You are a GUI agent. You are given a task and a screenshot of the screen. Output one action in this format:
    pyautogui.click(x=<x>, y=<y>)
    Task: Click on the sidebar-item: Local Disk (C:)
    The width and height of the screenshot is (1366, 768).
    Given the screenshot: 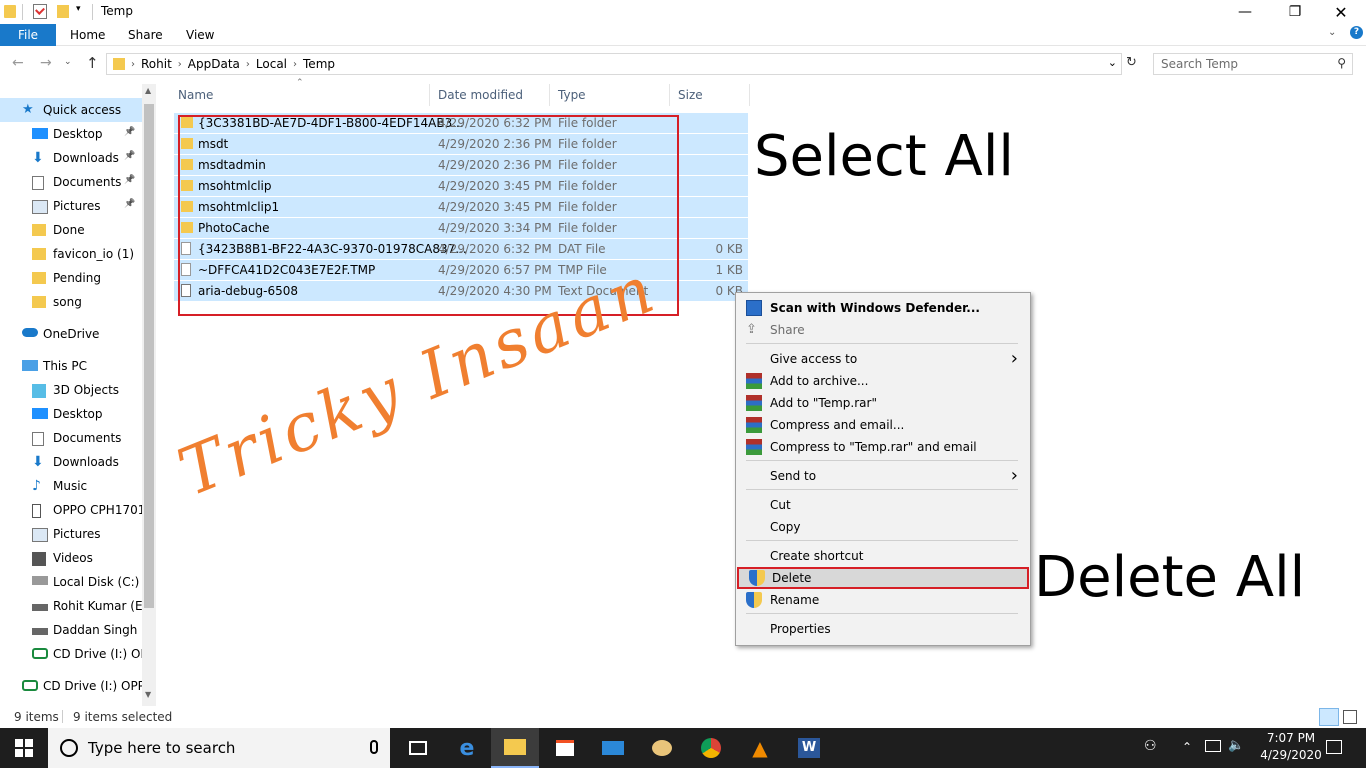 What is the action you would take?
    pyautogui.click(x=71, y=582)
    